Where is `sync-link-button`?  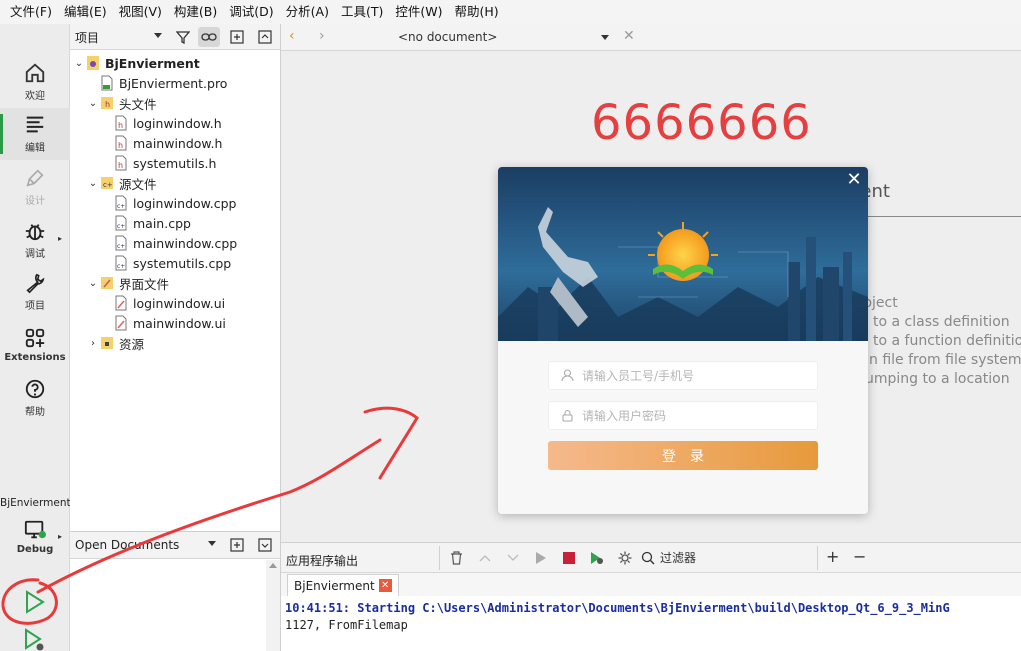
sync-link-button is located at coordinates (209, 37).